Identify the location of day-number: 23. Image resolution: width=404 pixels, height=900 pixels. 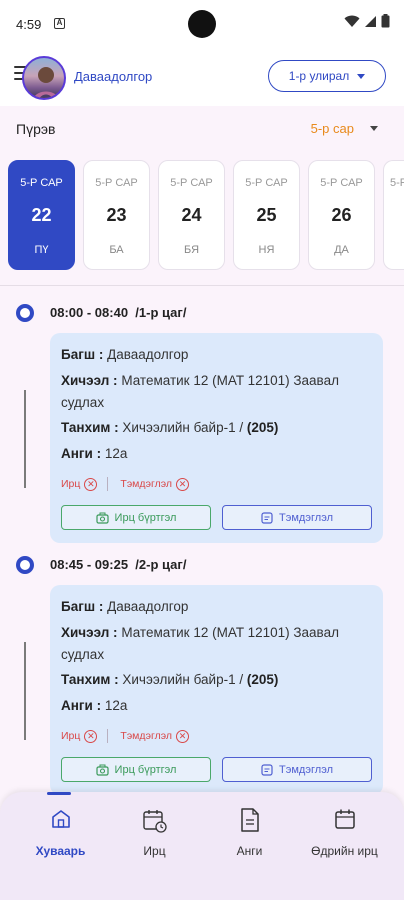
(116, 215).